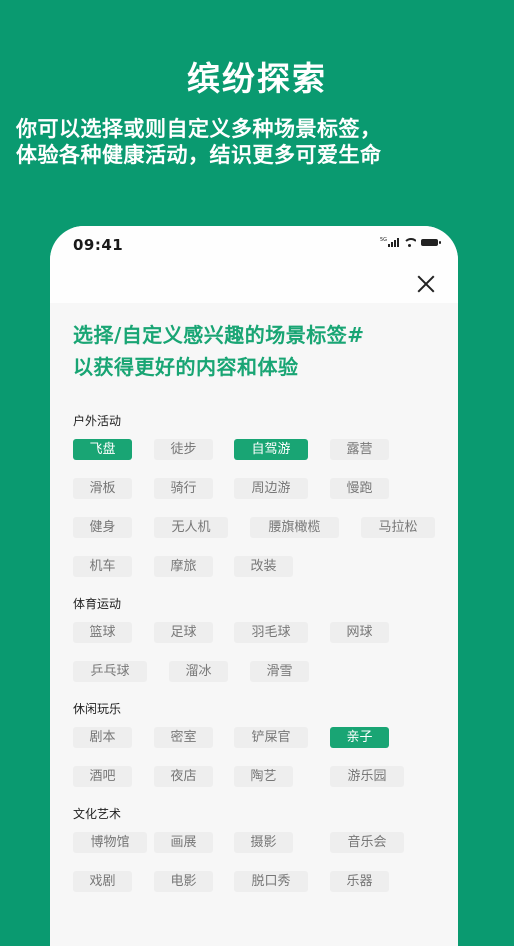  What do you see at coordinates (359, 881) in the screenshot?
I see `tag-chip: 乐器` at bounding box center [359, 881].